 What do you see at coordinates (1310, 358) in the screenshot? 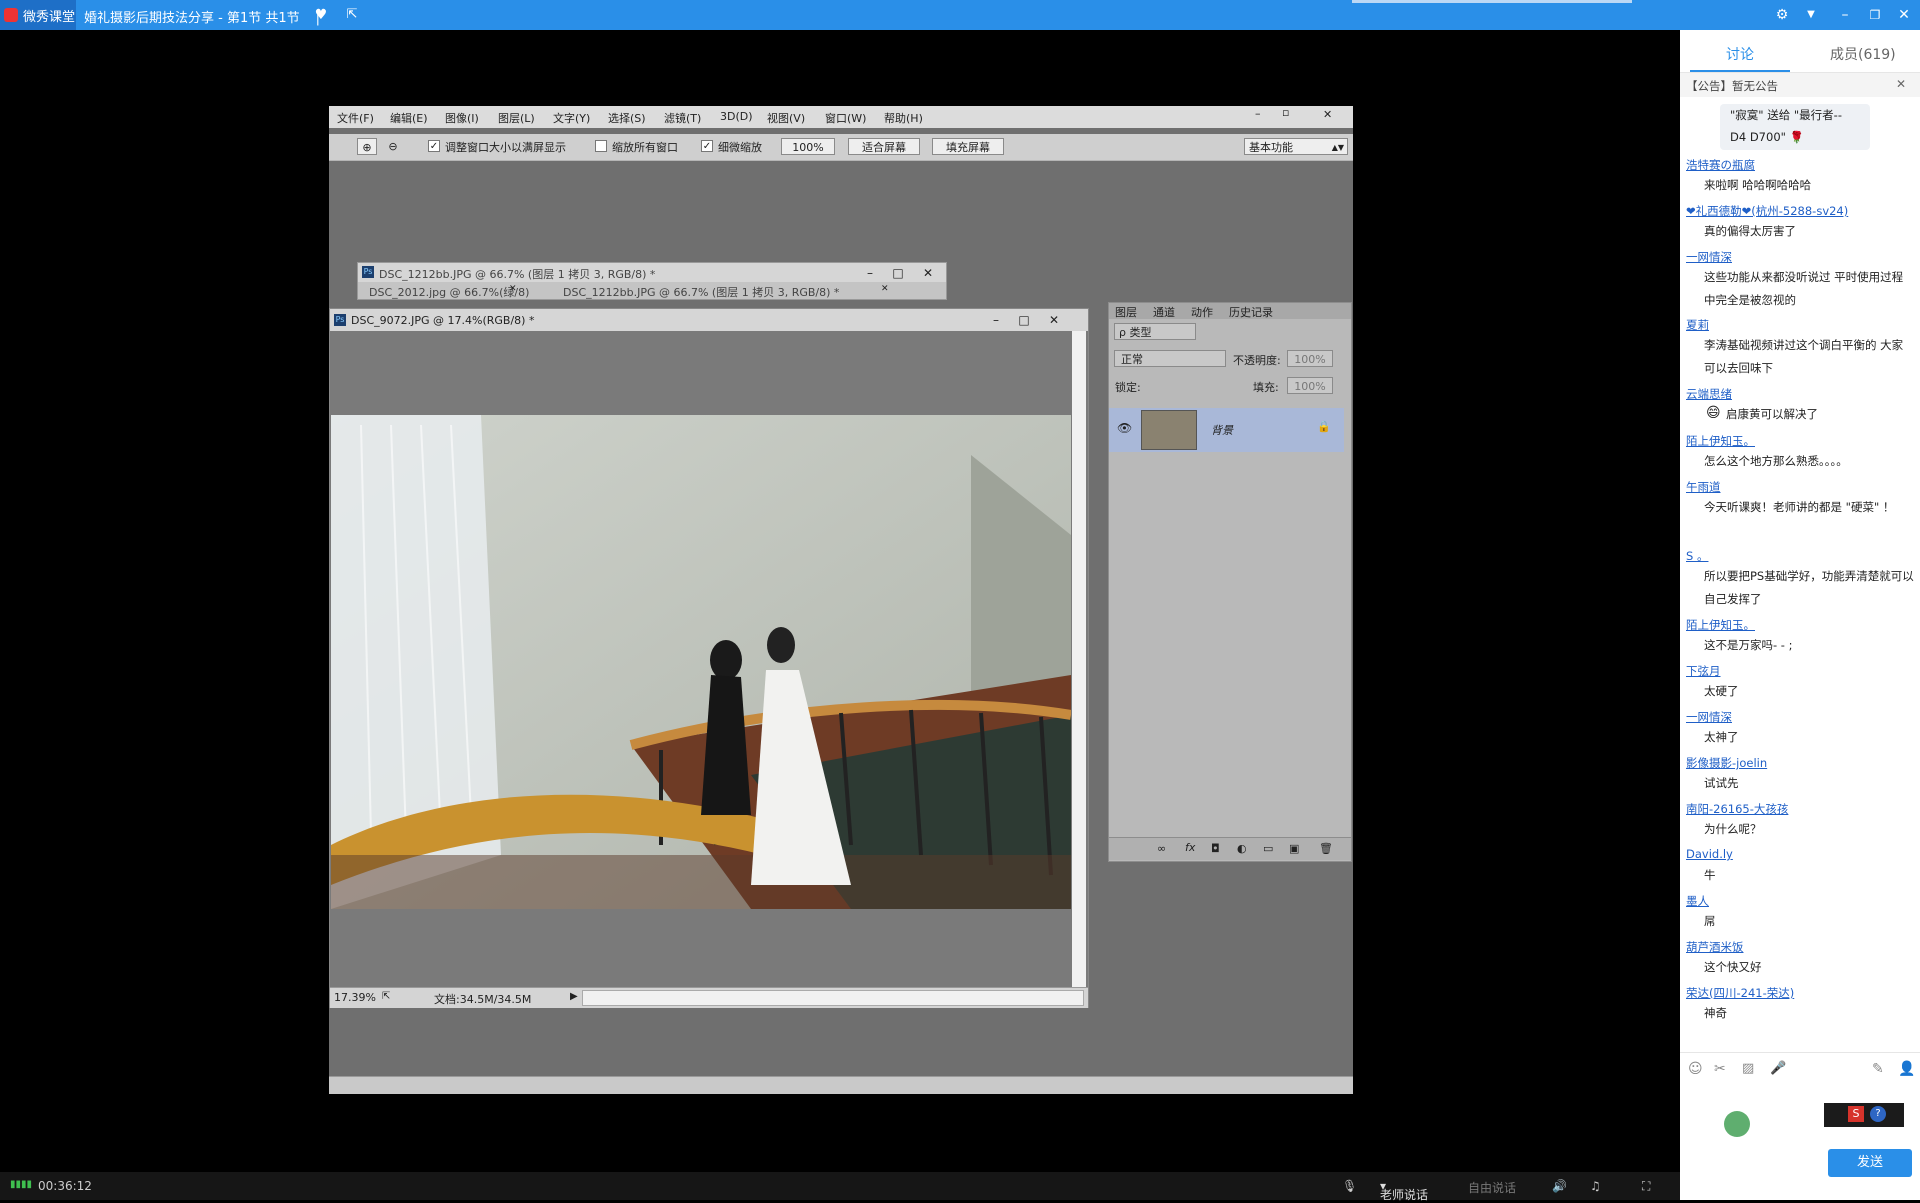
I see `opacity-input: 100%` at bounding box center [1310, 358].